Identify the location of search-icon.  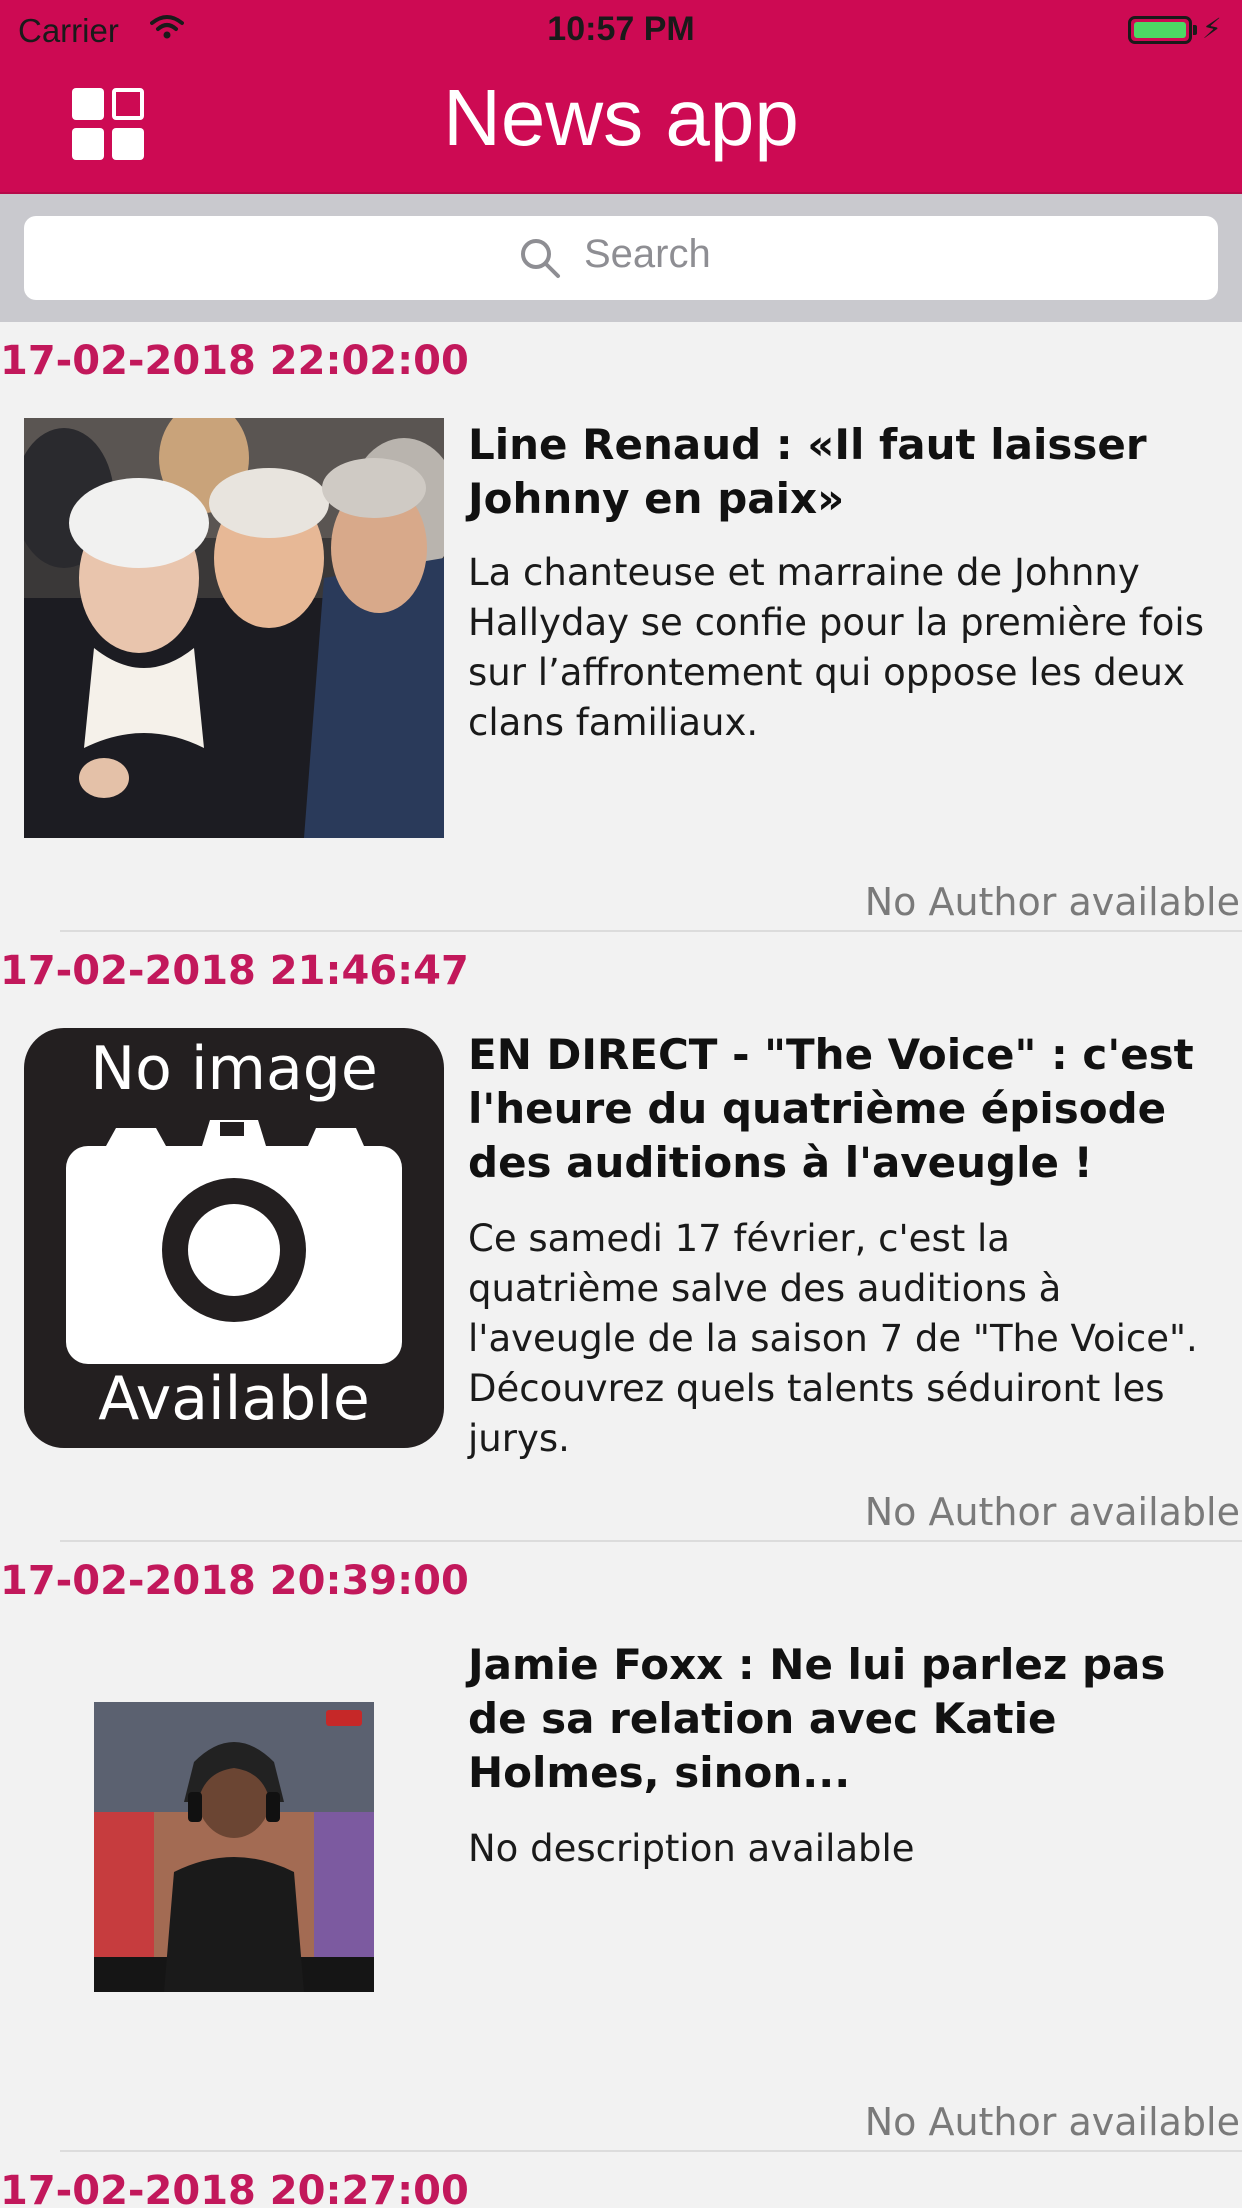
(540, 260).